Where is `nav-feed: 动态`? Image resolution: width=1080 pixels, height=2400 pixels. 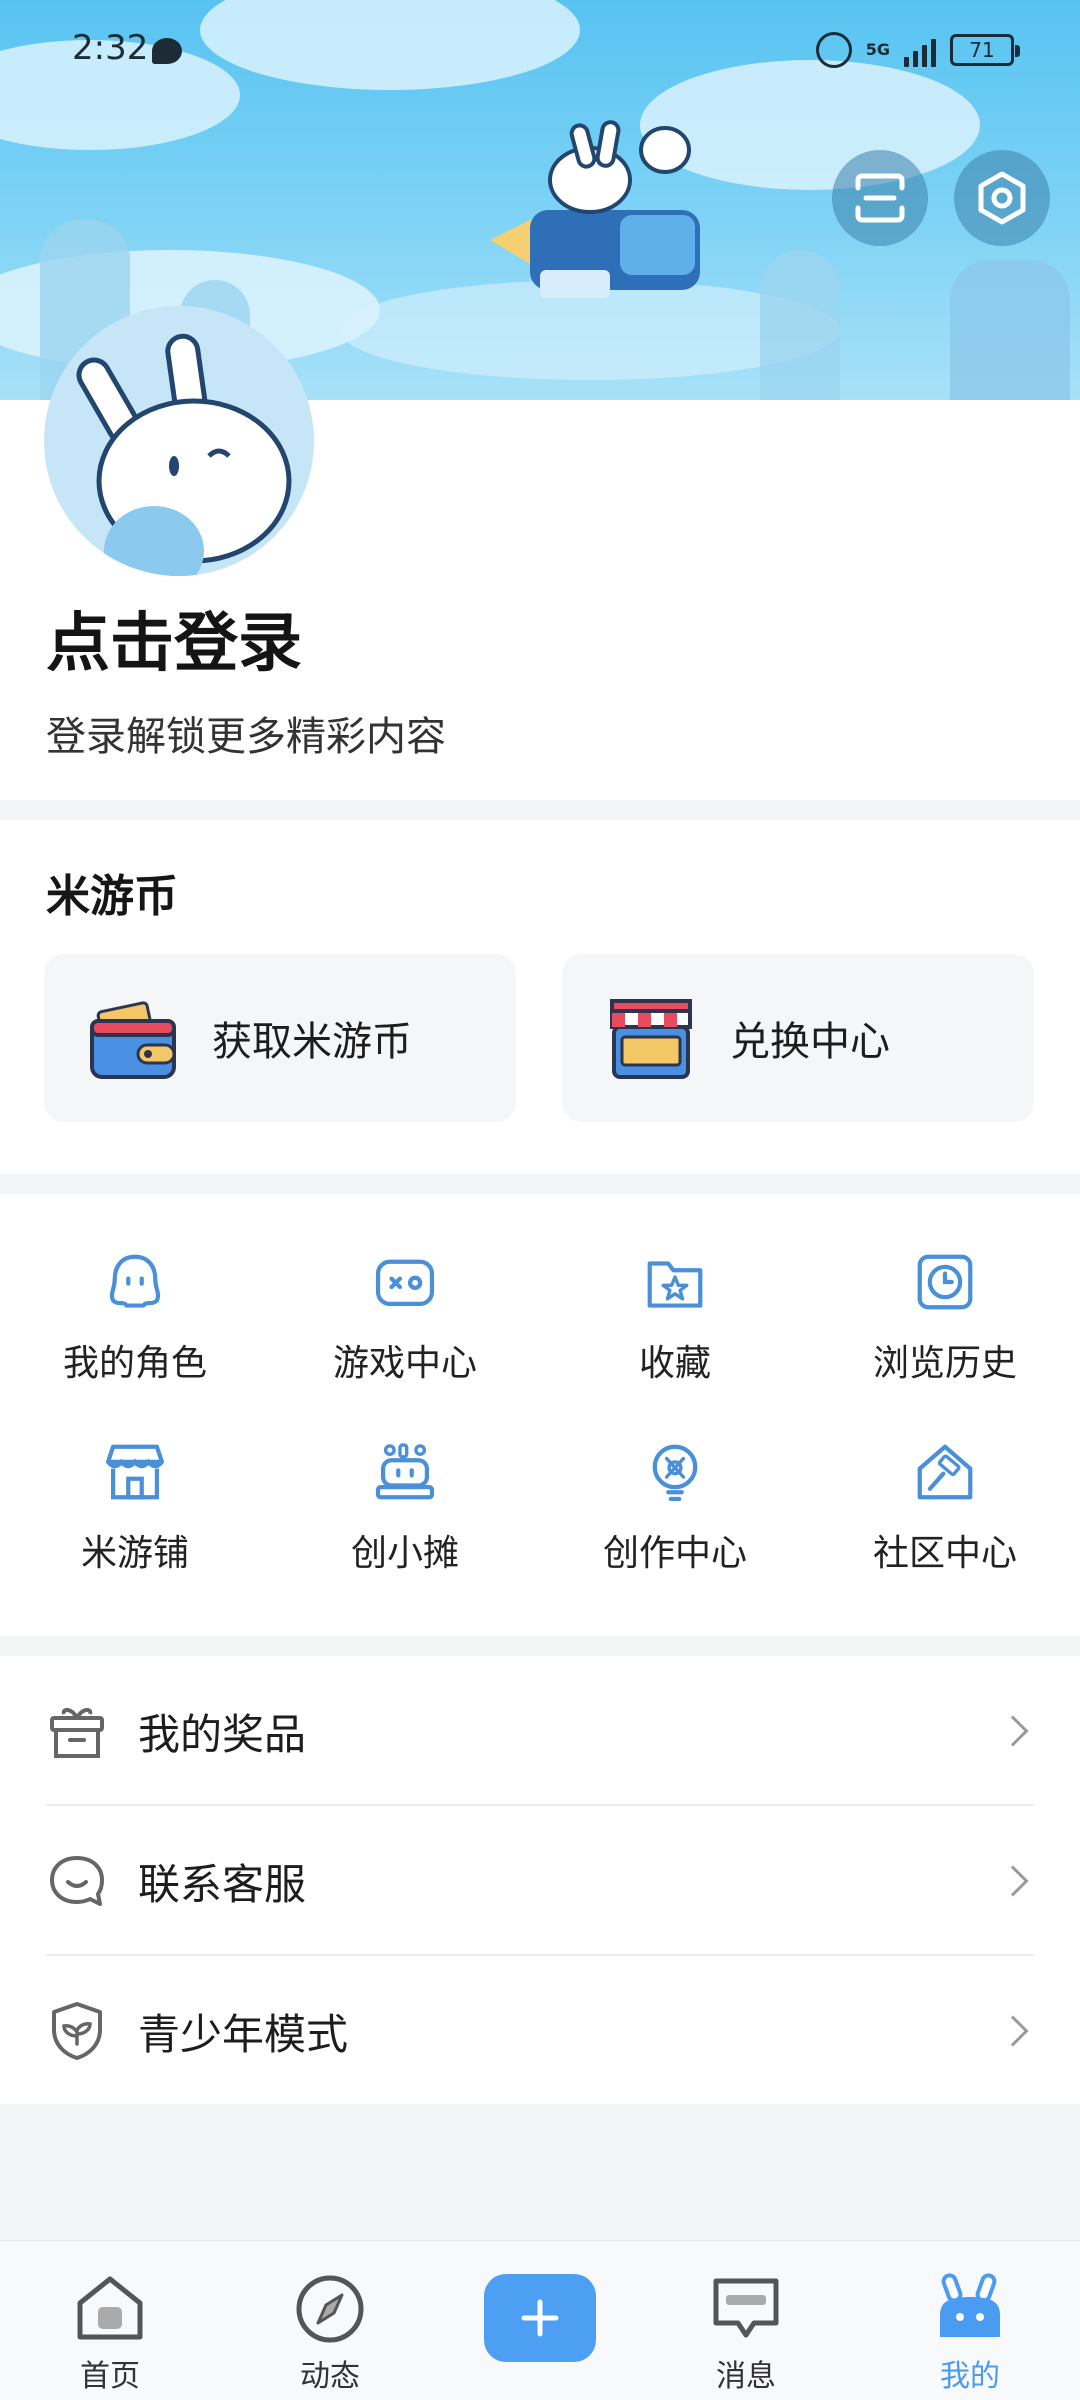
nav-feed: 动态 is located at coordinates (330, 2320).